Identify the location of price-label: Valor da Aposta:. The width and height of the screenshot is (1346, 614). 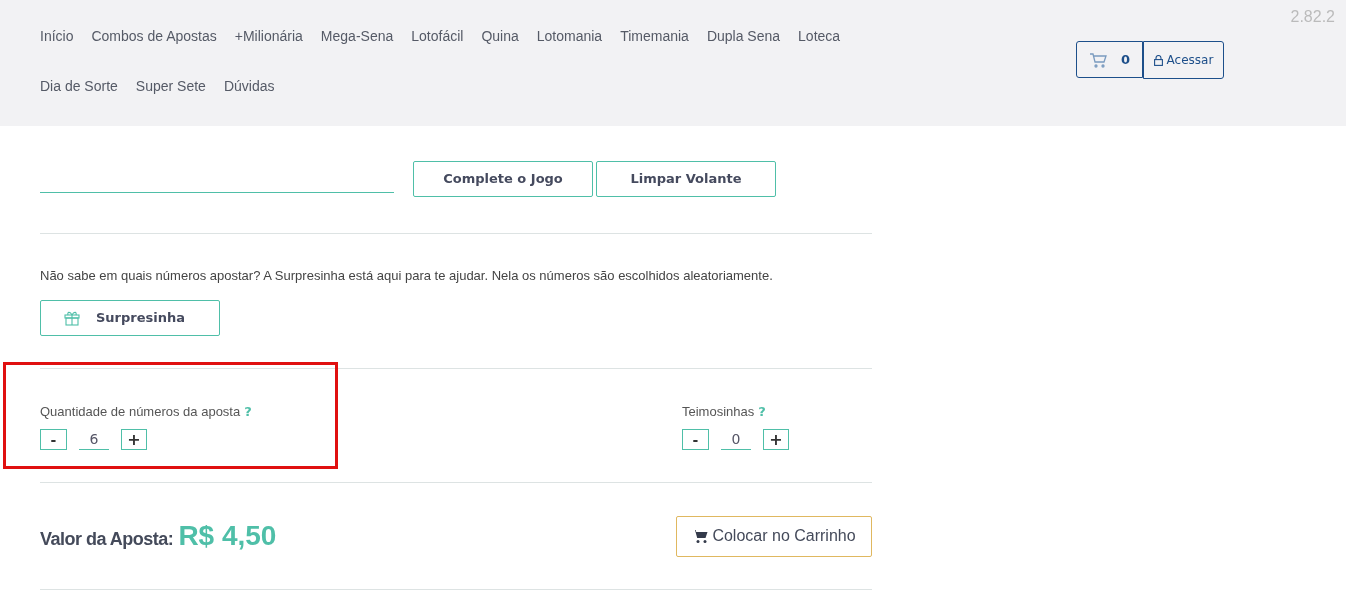
(107, 539).